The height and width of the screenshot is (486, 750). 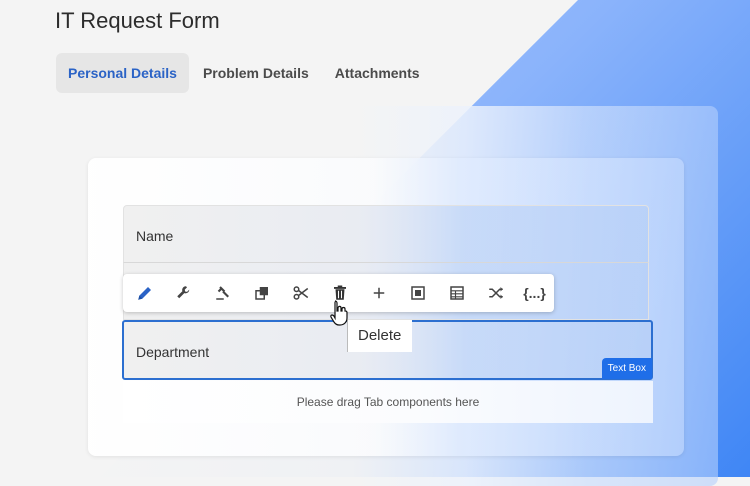 I want to click on table-button, so click(x=456, y=293).